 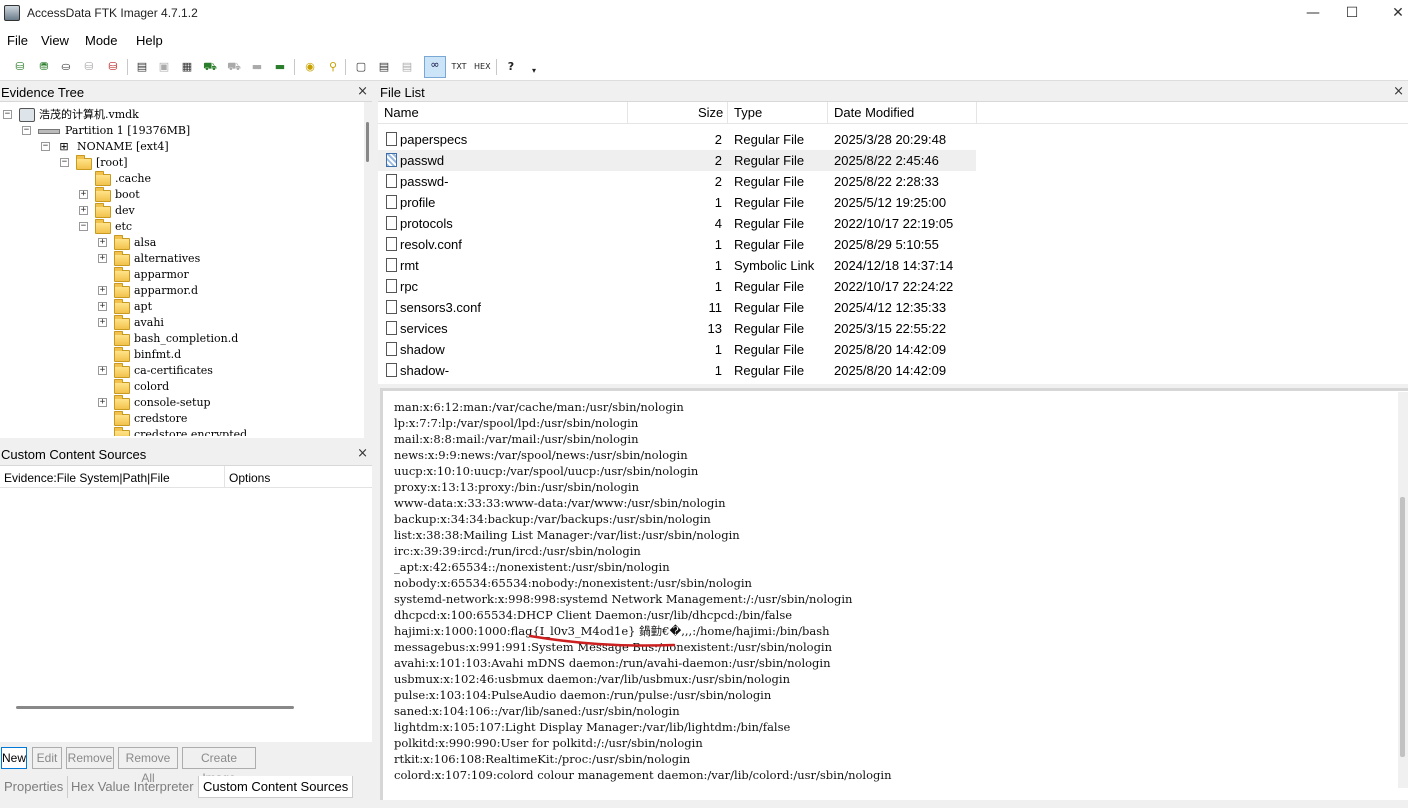 What do you see at coordinates (534, 71) in the screenshot?
I see `dropdown-arrow-icon: ▾` at bounding box center [534, 71].